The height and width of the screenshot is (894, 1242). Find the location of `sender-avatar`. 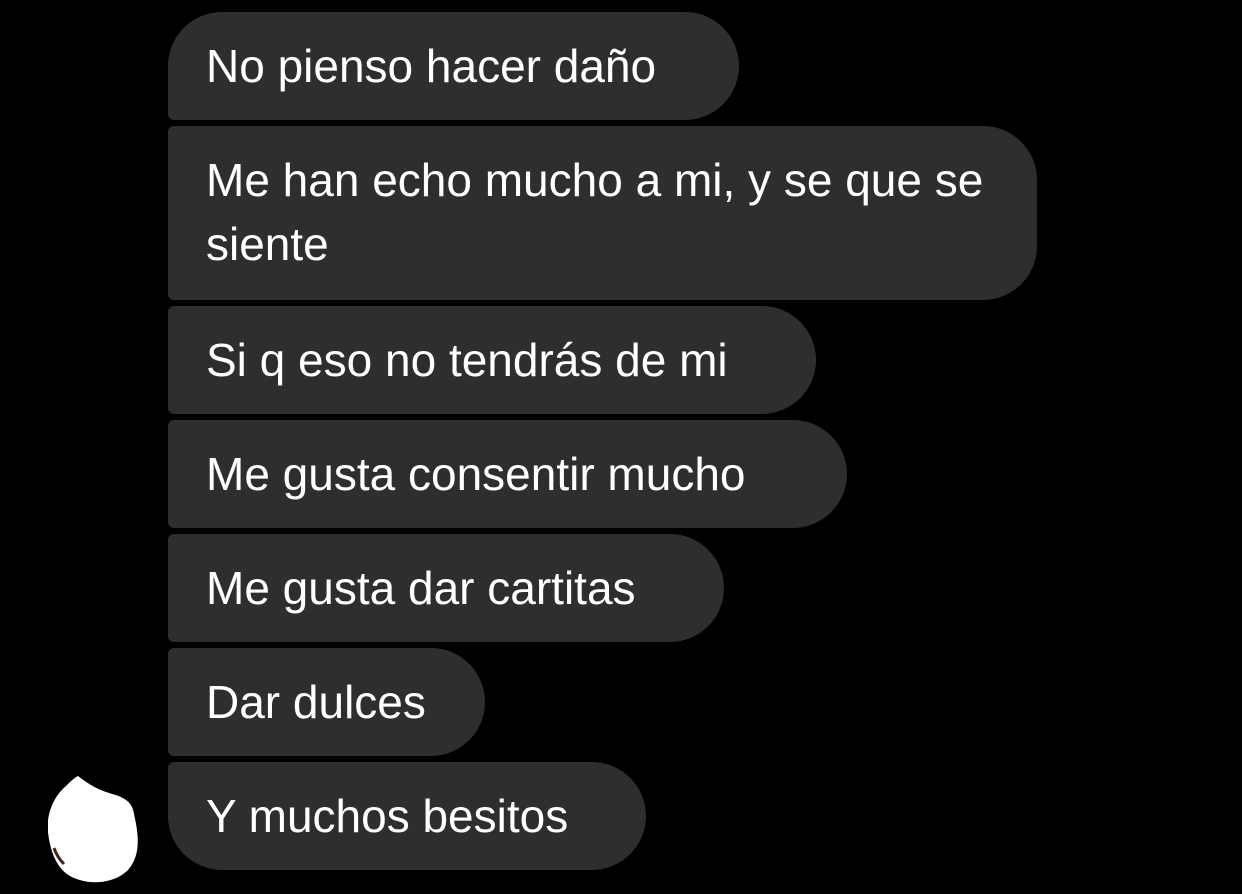

sender-avatar is located at coordinates (94, 829).